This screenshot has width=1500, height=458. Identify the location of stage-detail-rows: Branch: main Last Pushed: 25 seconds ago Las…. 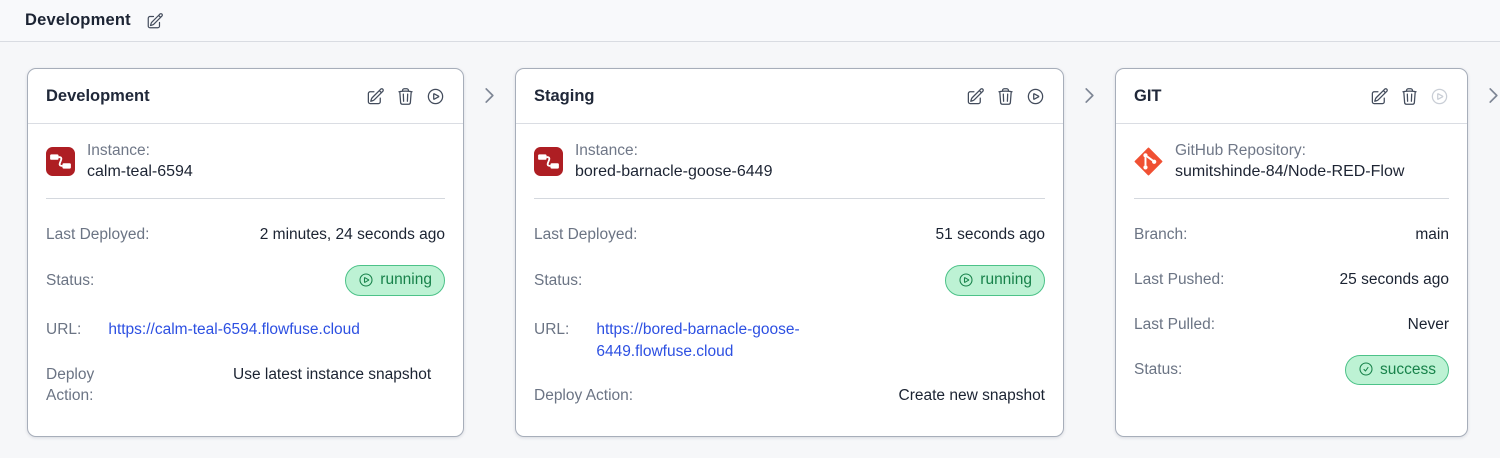
(1291, 305).